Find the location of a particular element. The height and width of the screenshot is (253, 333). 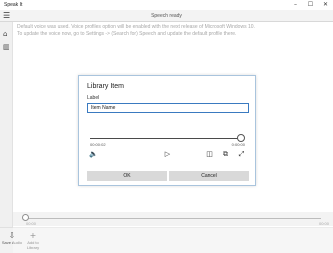

volume-icon: 🔈 is located at coordinates (93, 154).